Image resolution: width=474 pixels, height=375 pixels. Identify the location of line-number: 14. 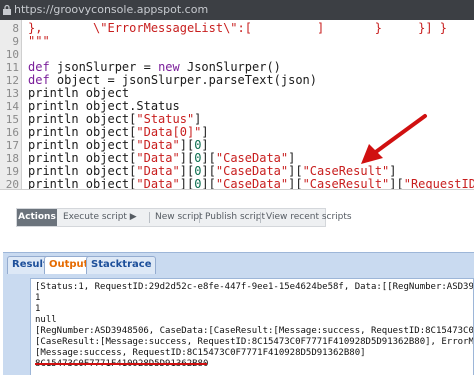
(12, 106).